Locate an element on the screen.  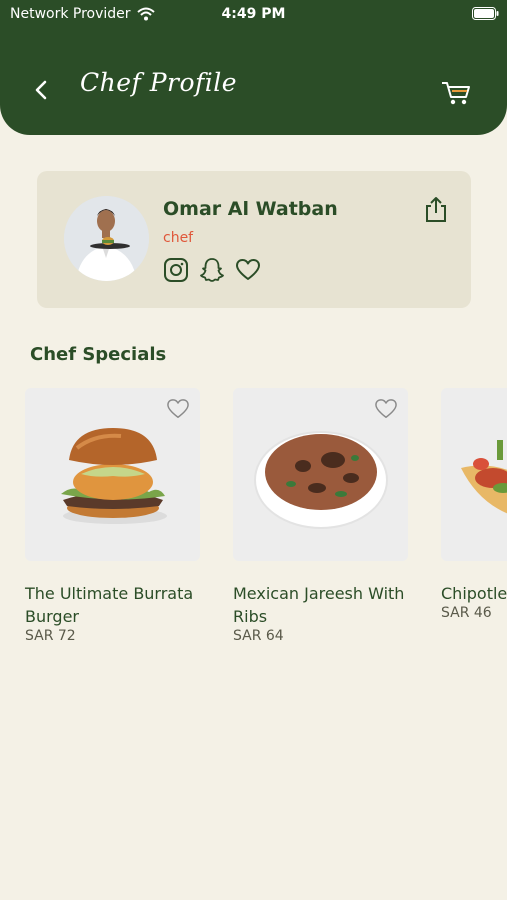
dish-card: The Ultimate Burrata Burger SAR 72 is located at coordinates (112, 516).